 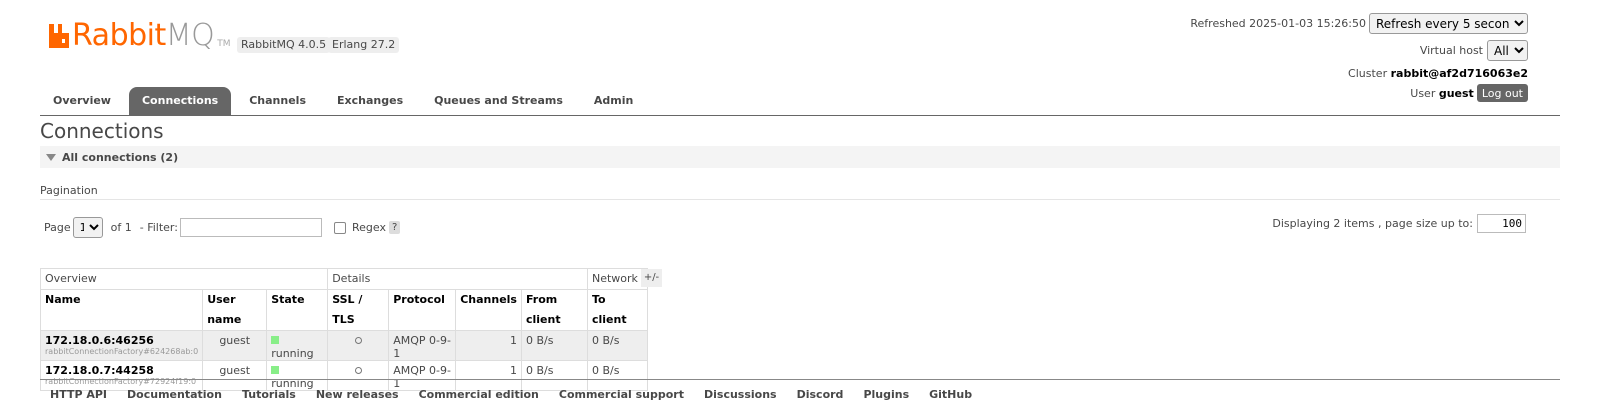 I want to click on logout-button: Log out, so click(x=1502, y=93).